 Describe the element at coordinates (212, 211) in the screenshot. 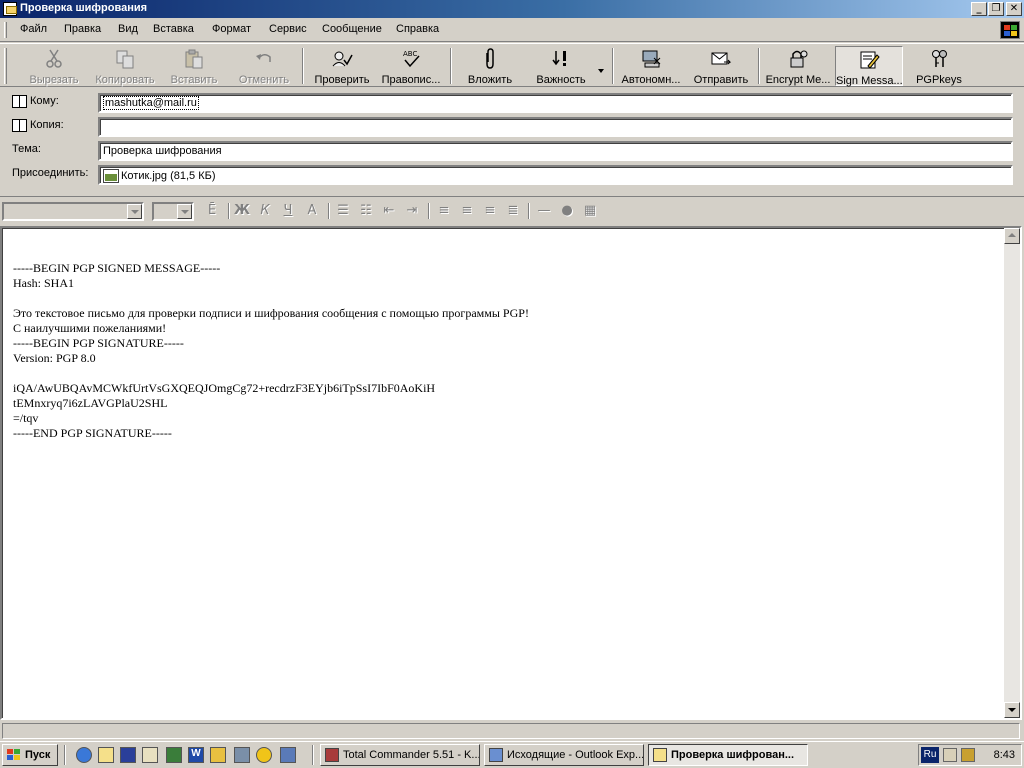

I see `paragraph-style-icon: Ē` at that location.